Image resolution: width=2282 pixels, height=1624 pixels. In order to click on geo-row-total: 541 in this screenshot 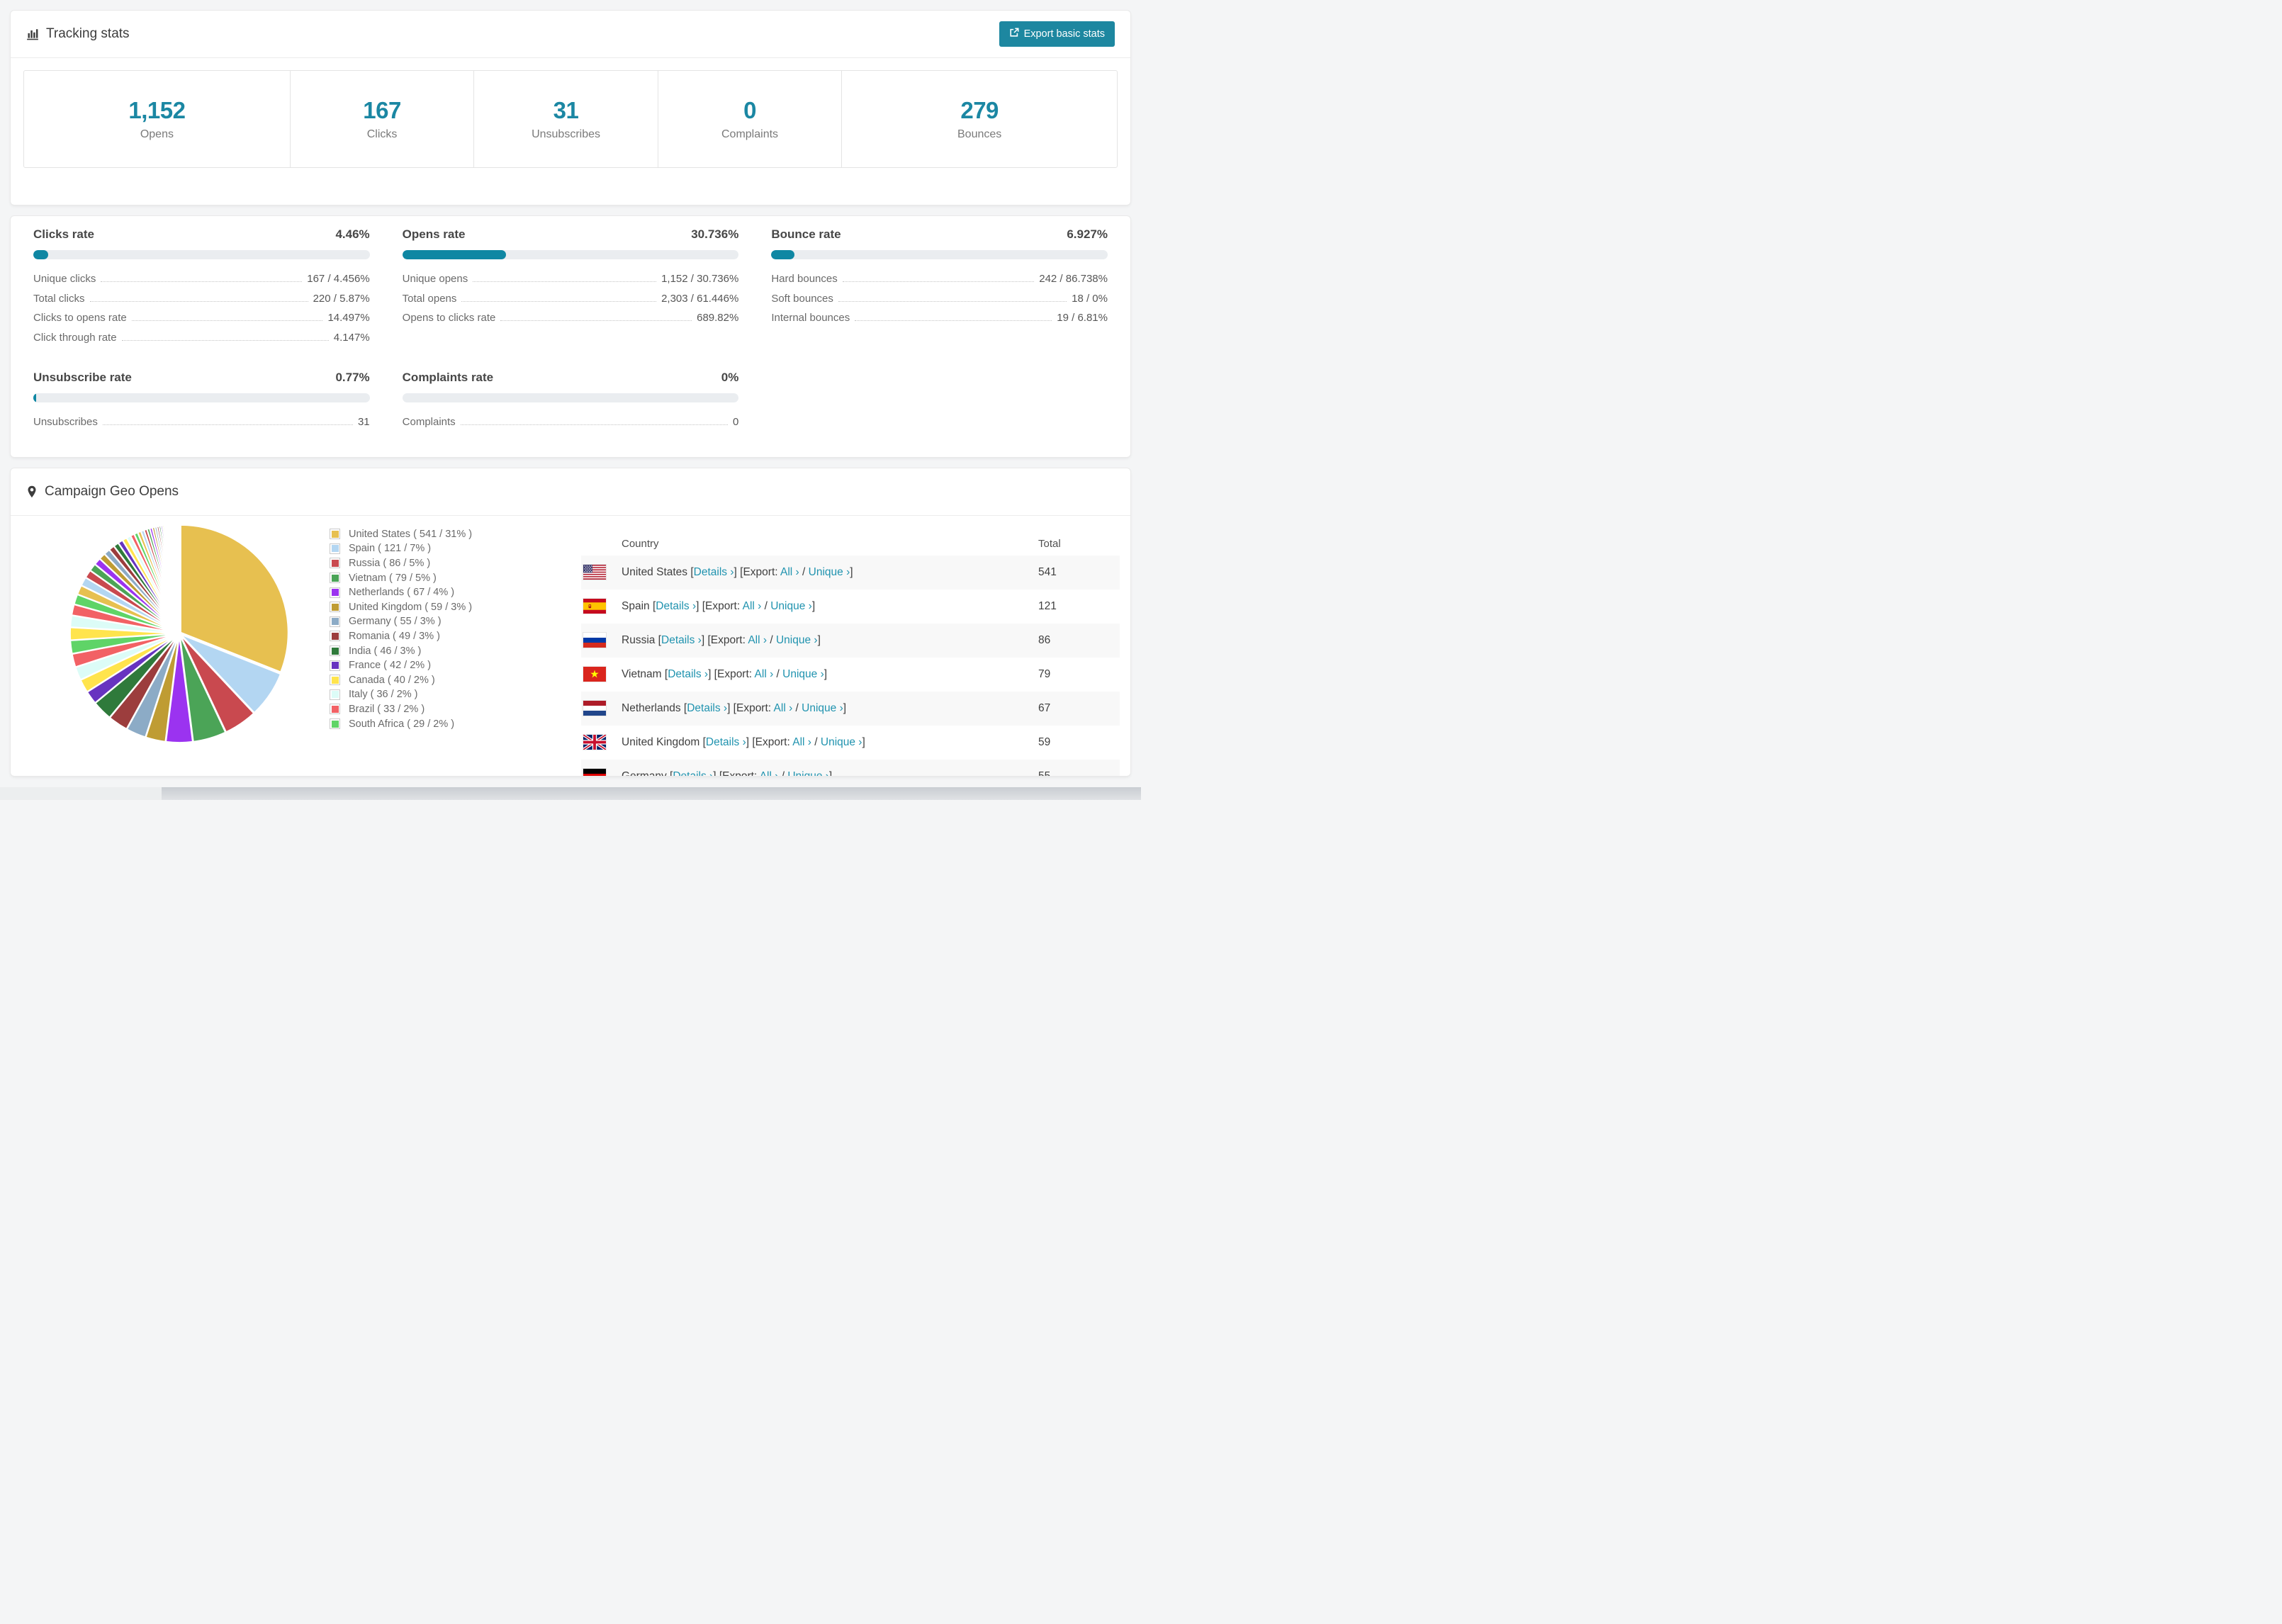, I will do `click(1048, 572)`.